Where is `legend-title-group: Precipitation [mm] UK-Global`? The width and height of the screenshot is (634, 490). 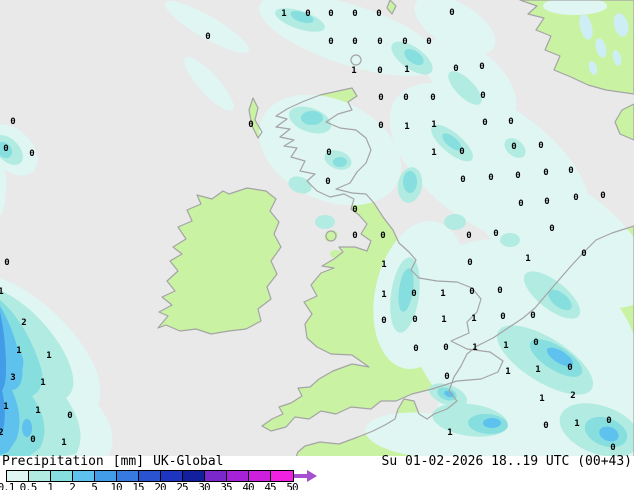
legend-title-group: Precipitation [mm] UK-Global is located at coordinates (113, 461).